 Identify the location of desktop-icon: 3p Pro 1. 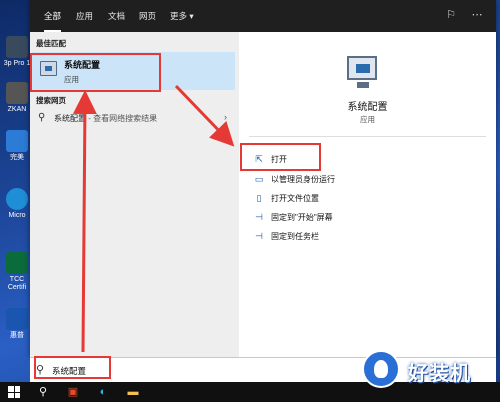
(17, 52).